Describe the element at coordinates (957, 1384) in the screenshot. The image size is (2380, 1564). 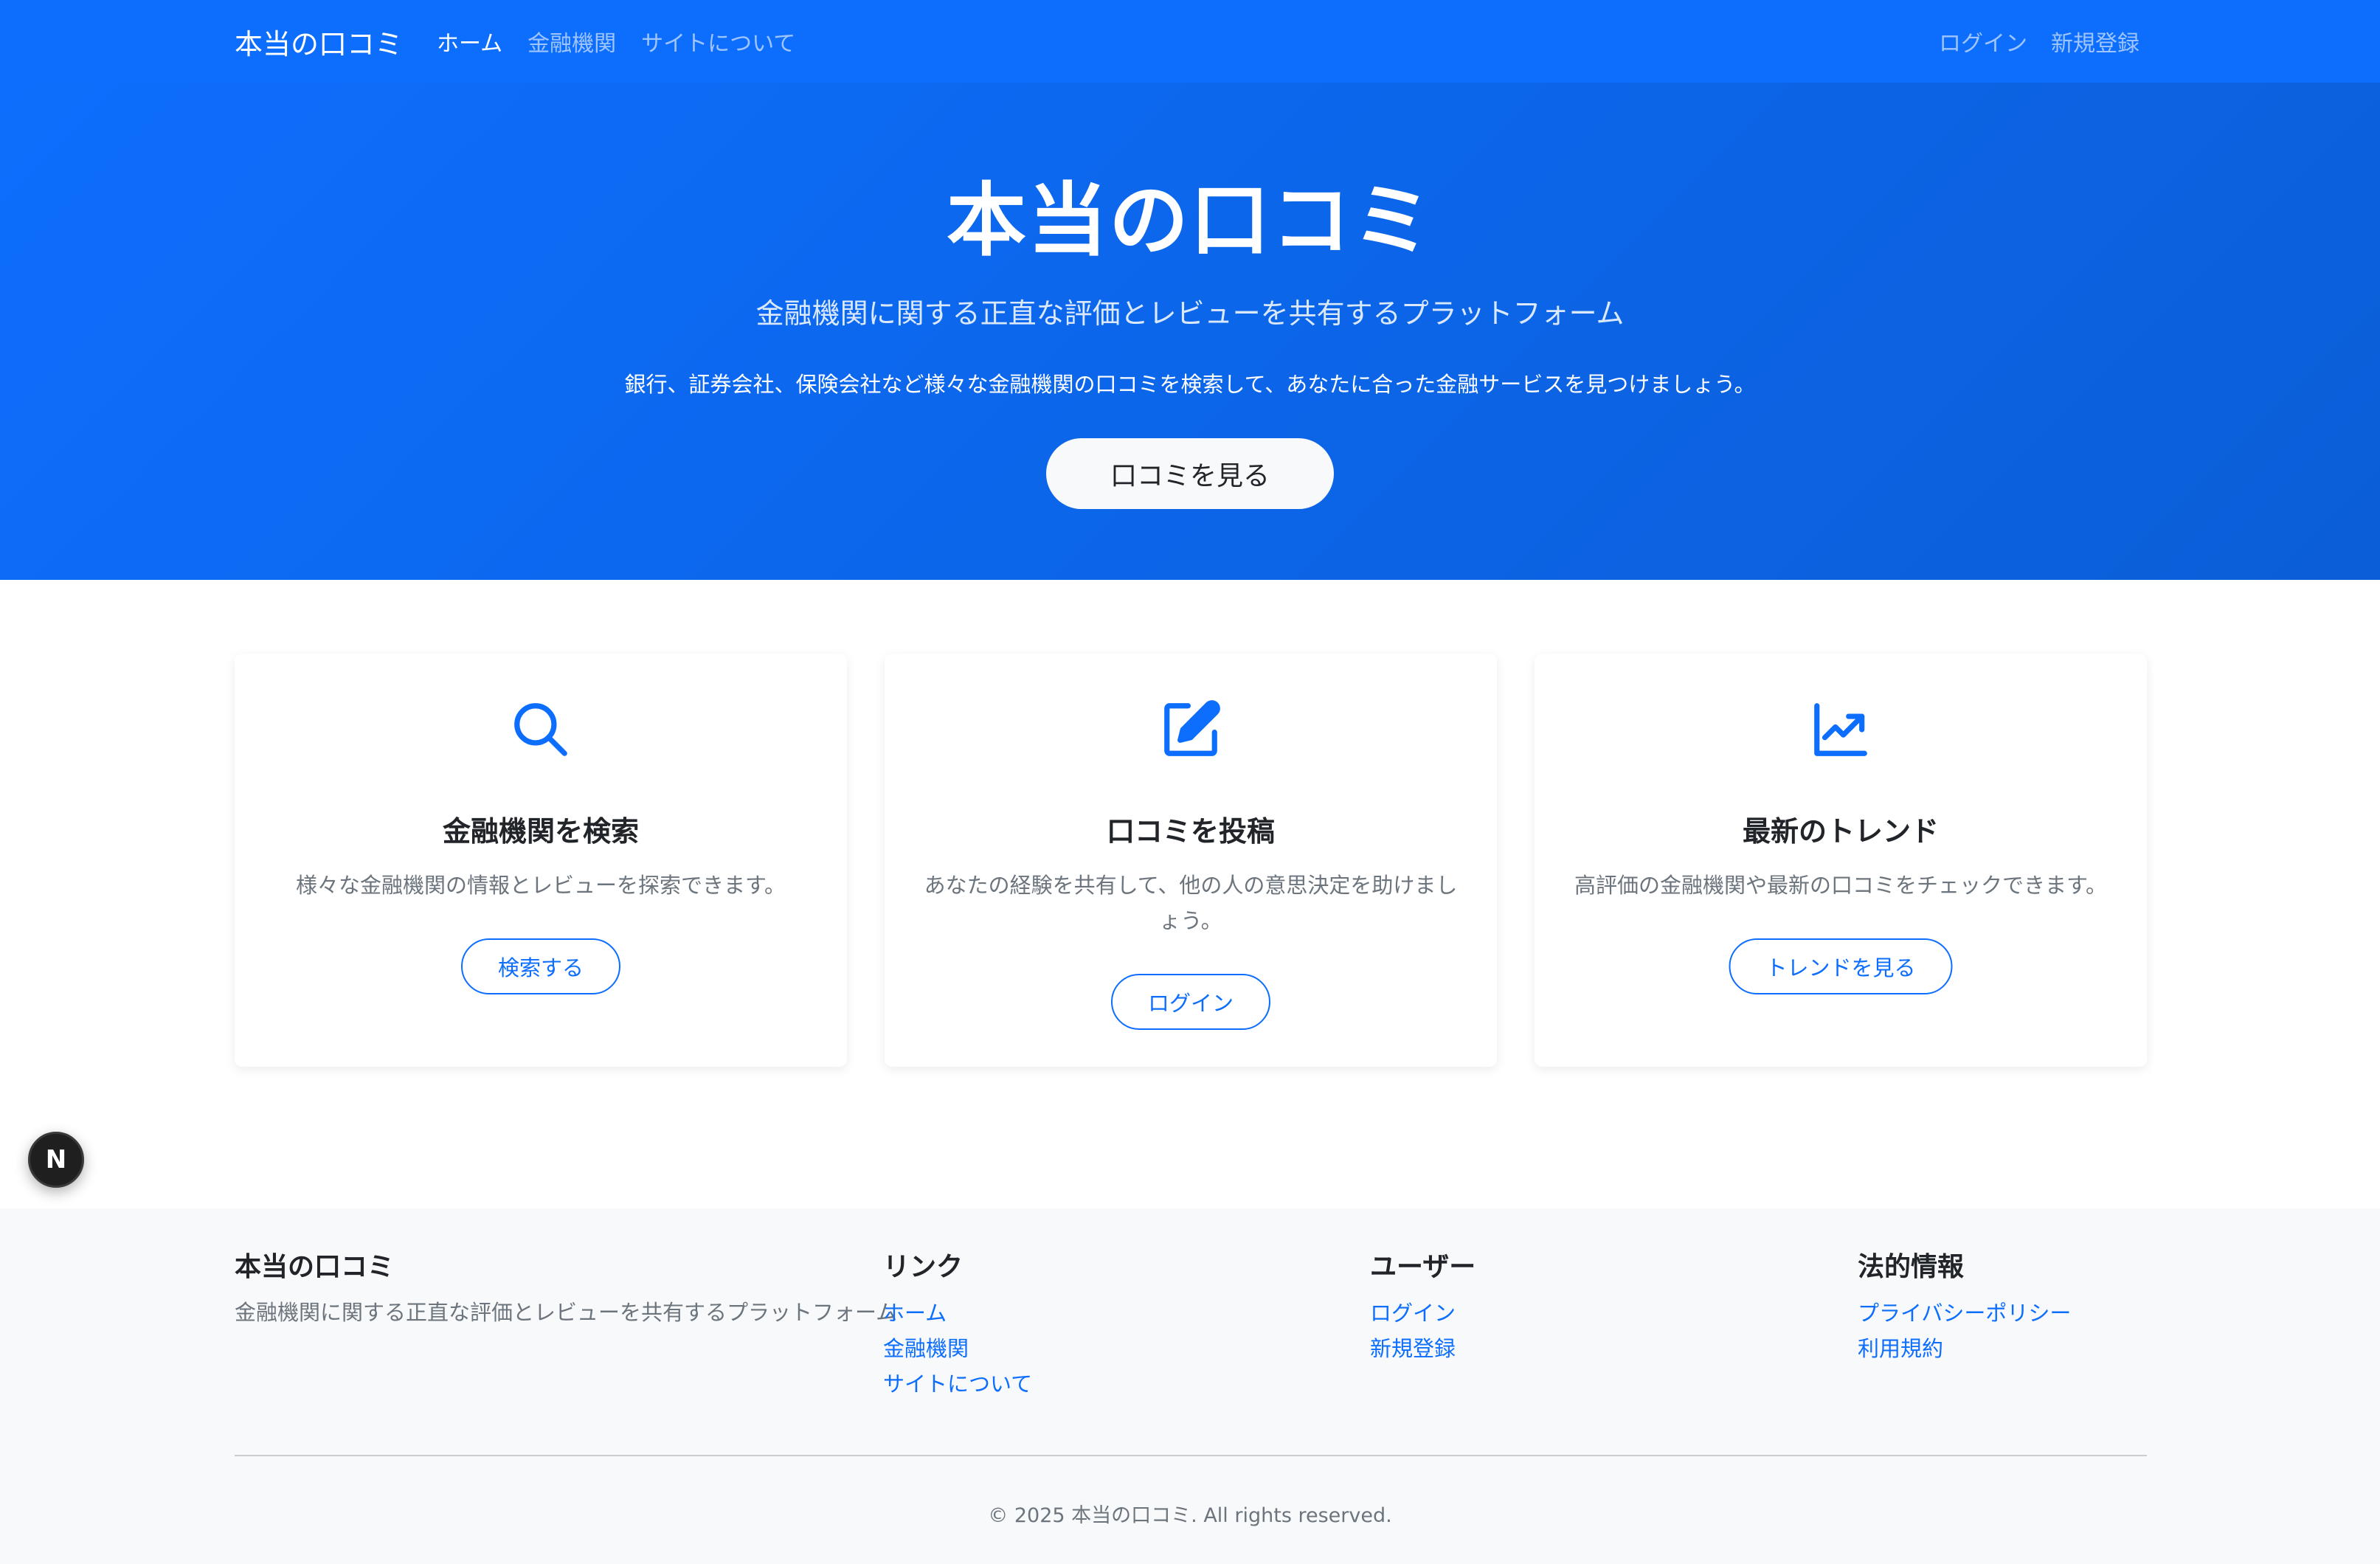
I see `footer-link-about: サイトについて` at that location.